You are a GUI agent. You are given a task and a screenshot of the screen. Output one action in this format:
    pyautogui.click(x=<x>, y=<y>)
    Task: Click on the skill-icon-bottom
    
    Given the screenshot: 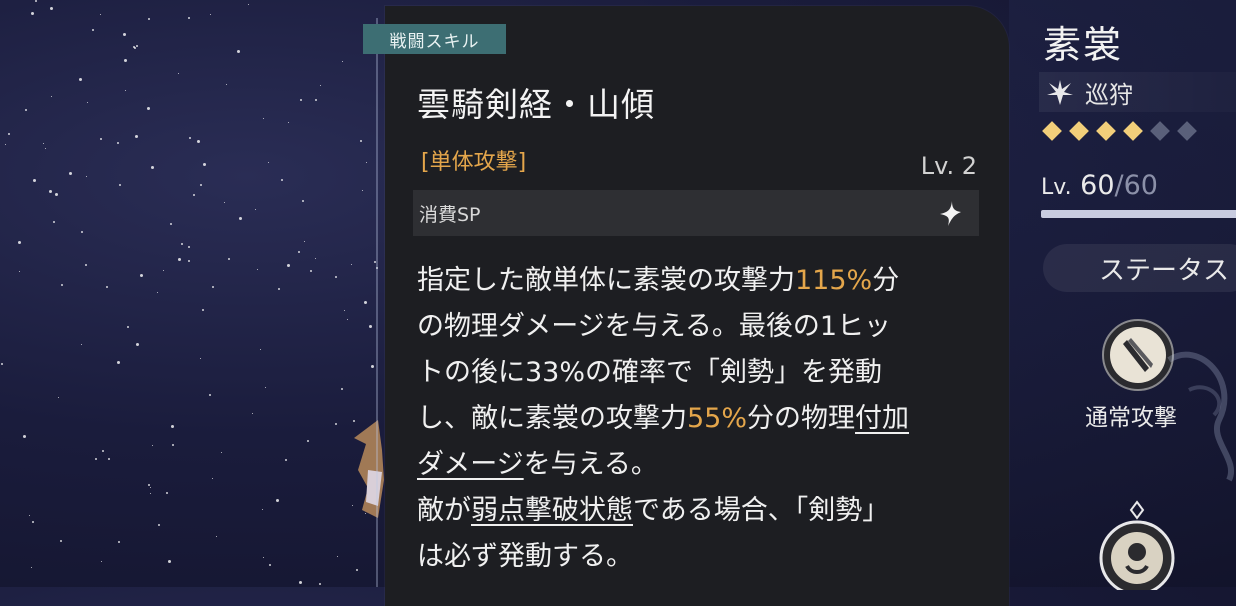 What is the action you would take?
    pyautogui.click(x=1137, y=545)
    